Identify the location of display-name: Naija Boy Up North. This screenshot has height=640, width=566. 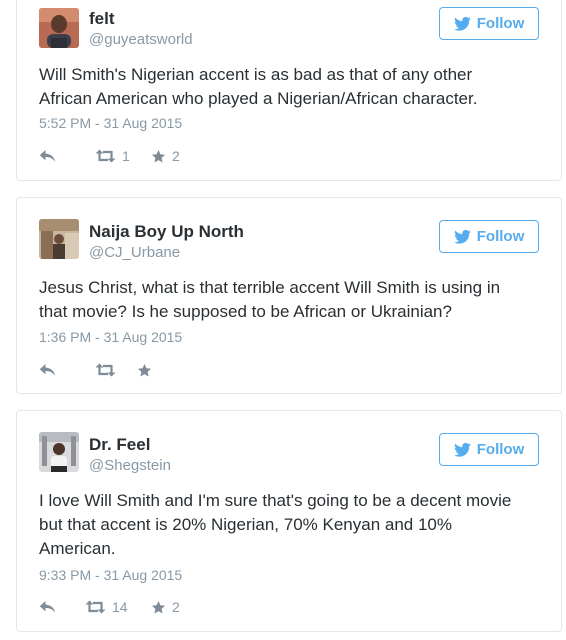
(166, 232).